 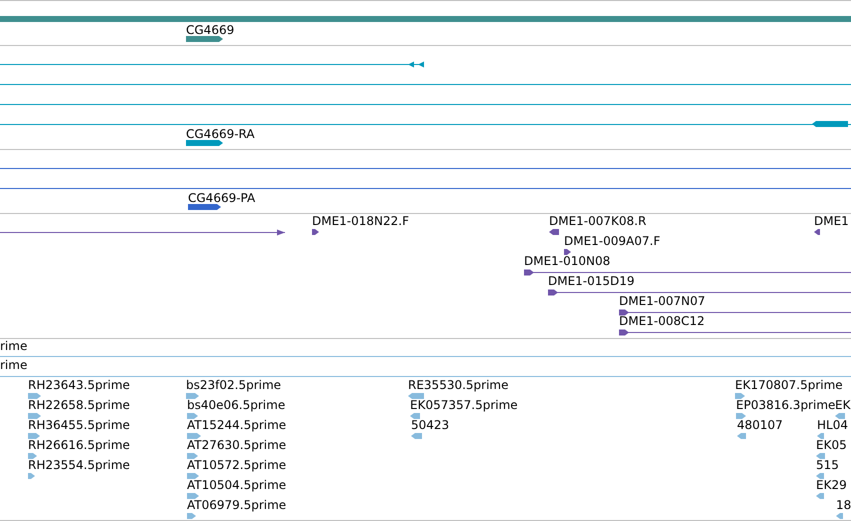 What do you see at coordinates (832, 425) in the screenshot?
I see `feature-label: HL04` at bounding box center [832, 425].